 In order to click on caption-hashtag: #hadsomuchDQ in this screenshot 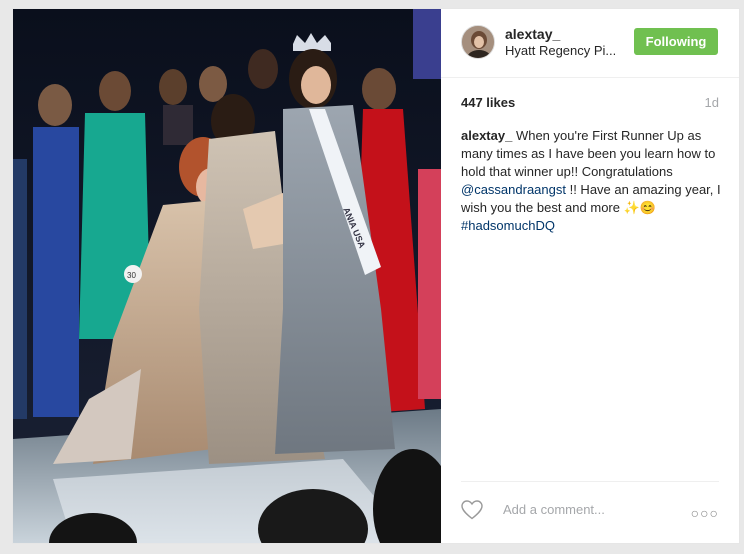, I will do `click(508, 225)`.